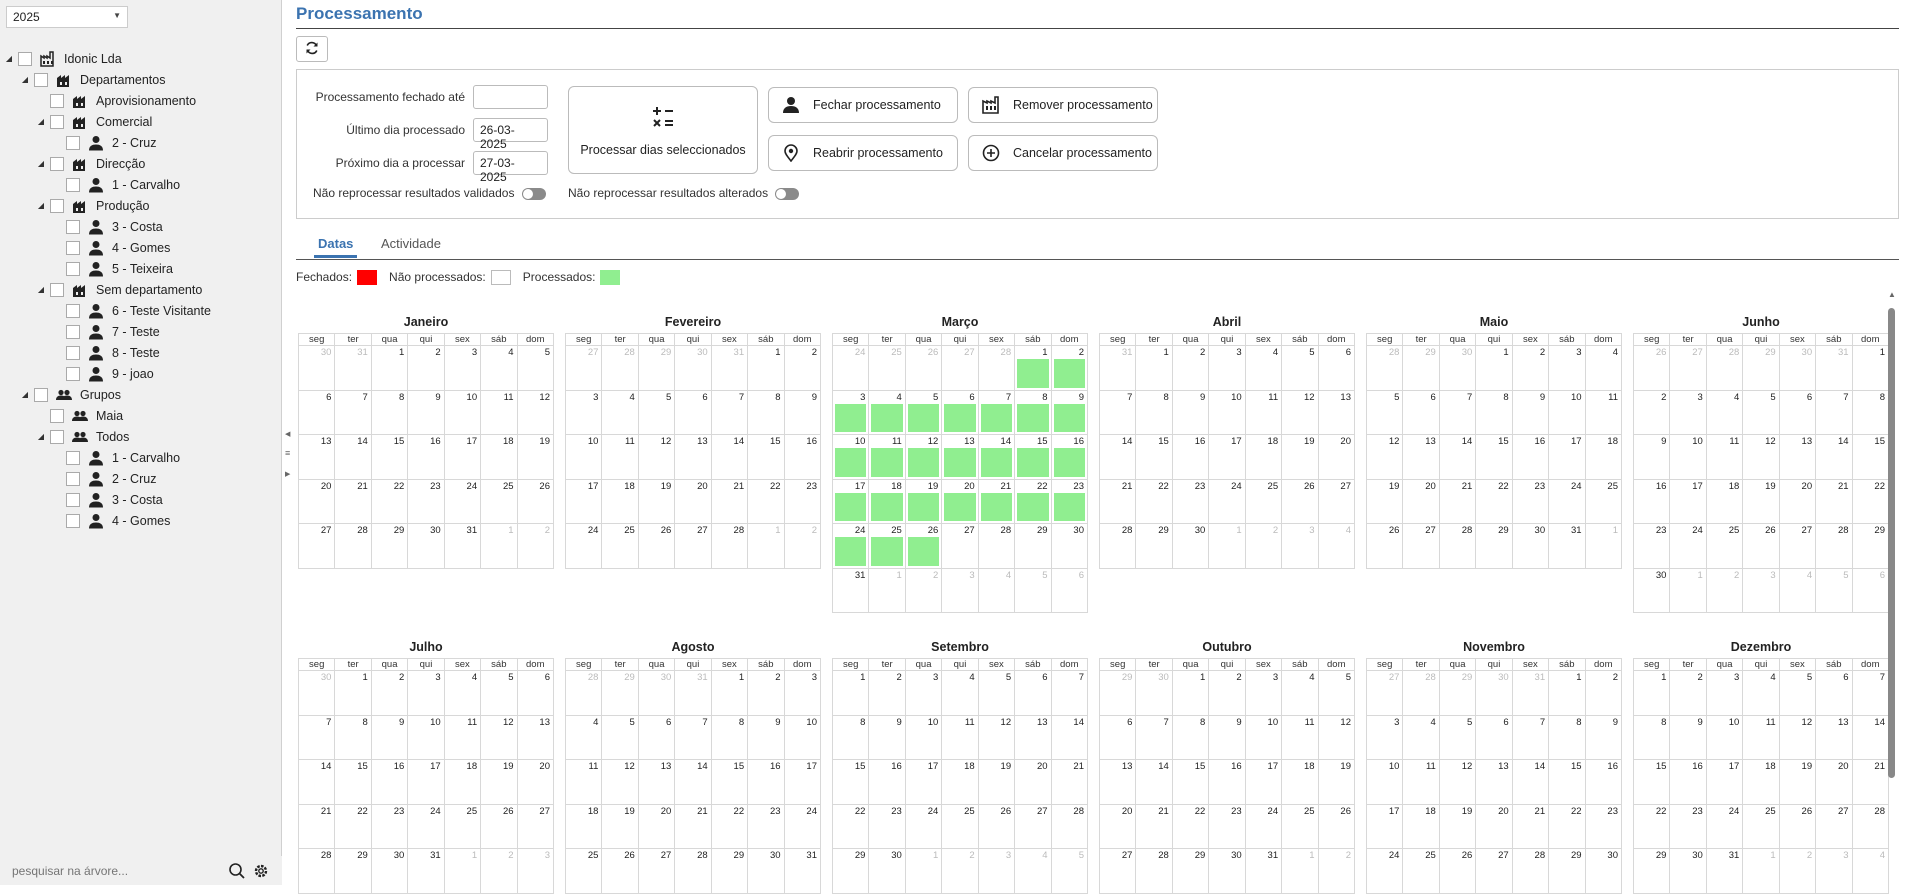  What do you see at coordinates (1797, 737) in the screenshot?
I see `day-cell: 12` at bounding box center [1797, 737].